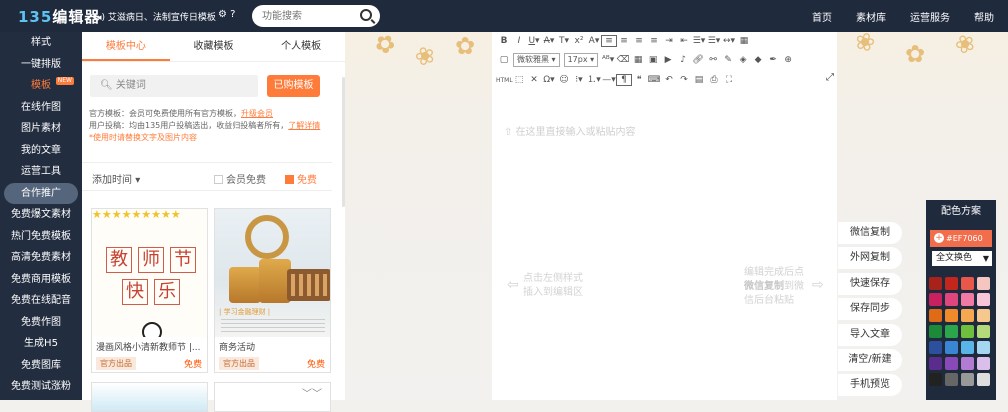 Image resolution: width=1008 pixels, height=412 pixels. Describe the element at coordinates (41, 108) in the screenshot. I see `sidebar-item-online-drawing: 在线作图` at that location.